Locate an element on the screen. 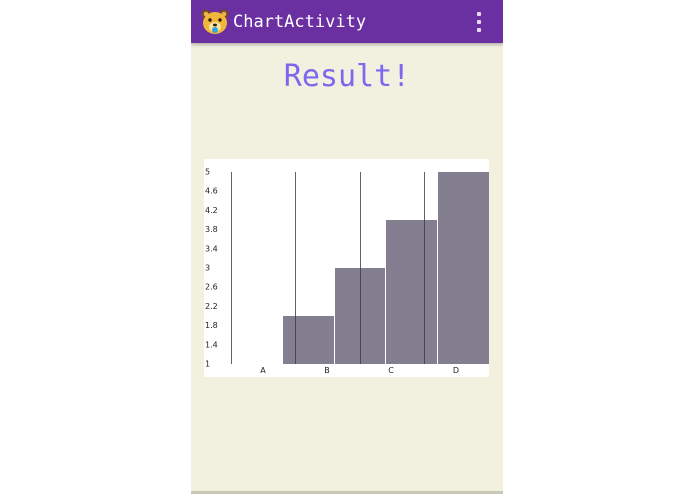 The image size is (695, 494). y-tick-label: 3.4 is located at coordinates (211, 248).